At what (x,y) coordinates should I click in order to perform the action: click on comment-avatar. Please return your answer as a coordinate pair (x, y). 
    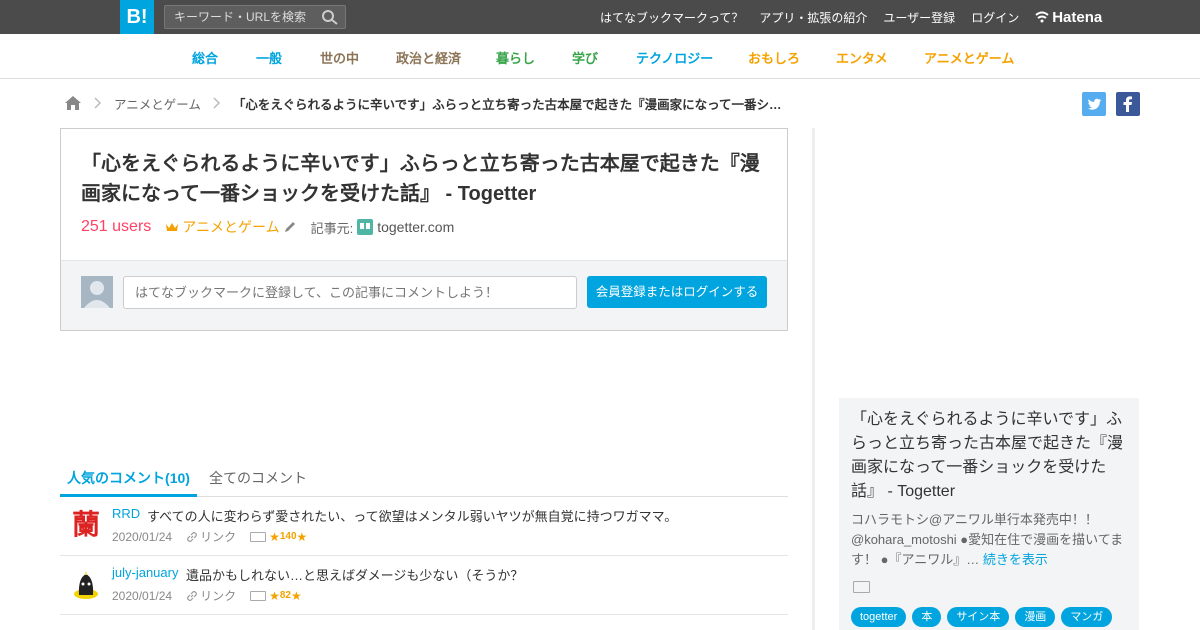
    Looking at the image, I should click on (86, 584).